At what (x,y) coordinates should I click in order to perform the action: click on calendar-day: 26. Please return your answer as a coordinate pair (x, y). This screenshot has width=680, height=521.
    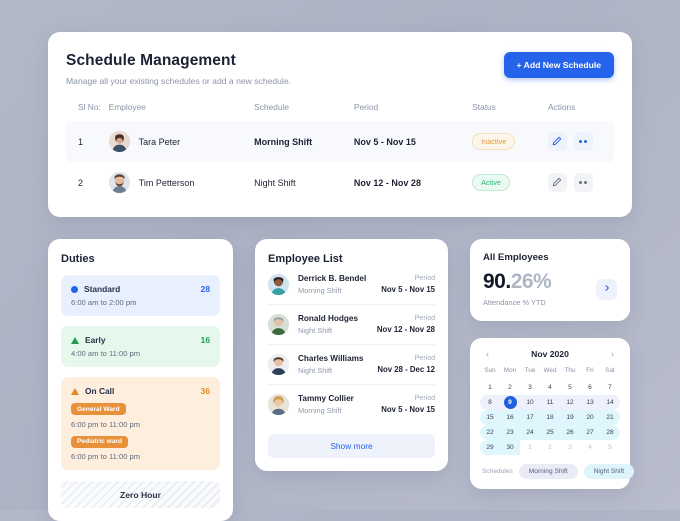
    Looking at the image, I should click on (570, 432).